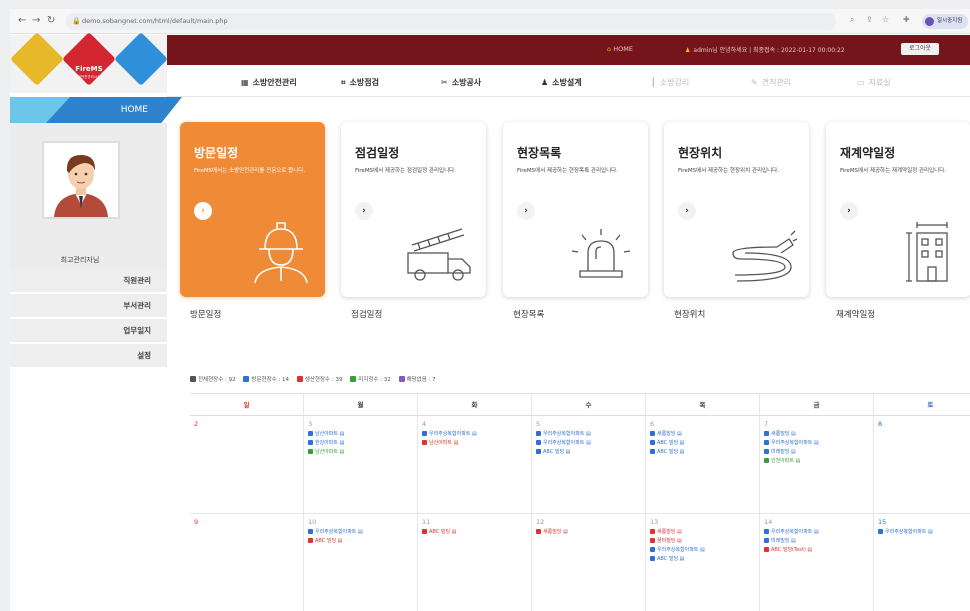 The width and height of the screenshot is (970, 611). I want to click on menu-construction: ✂ 소방공사, so click(461, 82).